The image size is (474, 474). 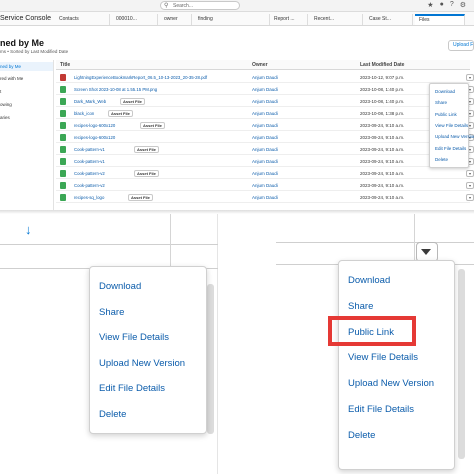 I want to click on star-icon: ★, so click(x=430, y=5).